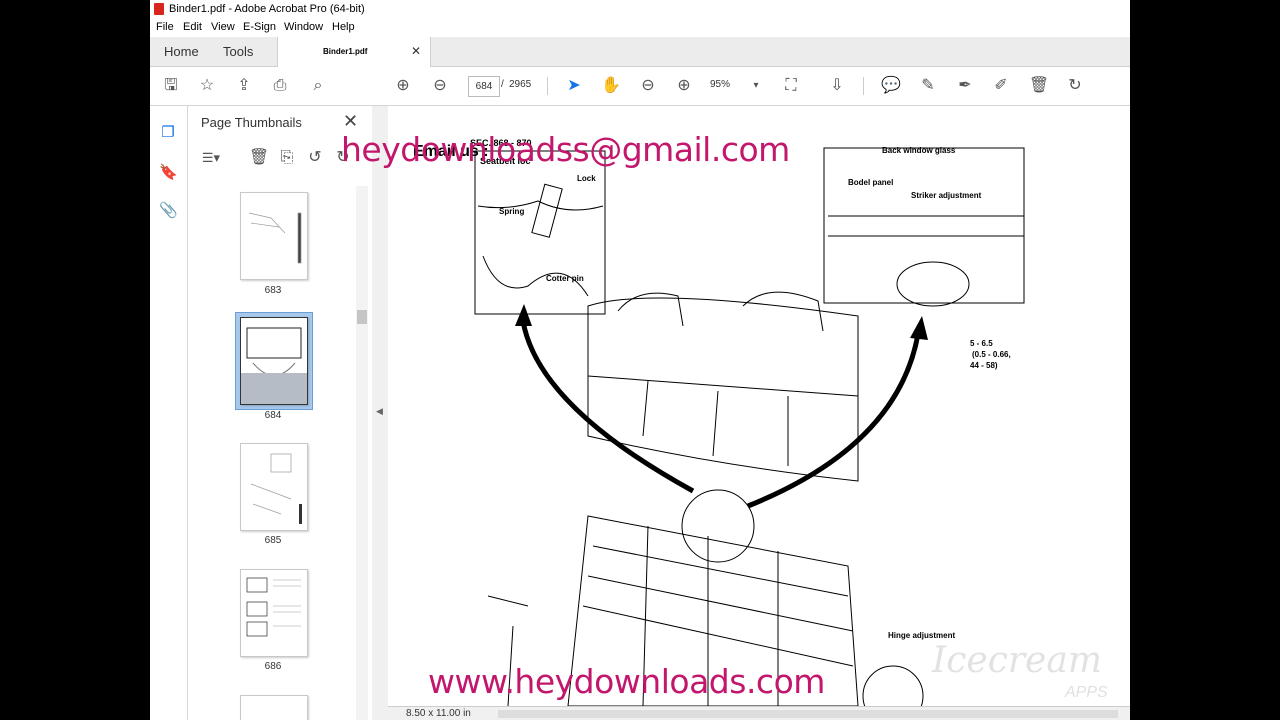 The height and width of the screenshot is (720, 1280). Describe the element at coordinates (720, 84) in the screenshot. I see `zoom-level: 95%` at that location.